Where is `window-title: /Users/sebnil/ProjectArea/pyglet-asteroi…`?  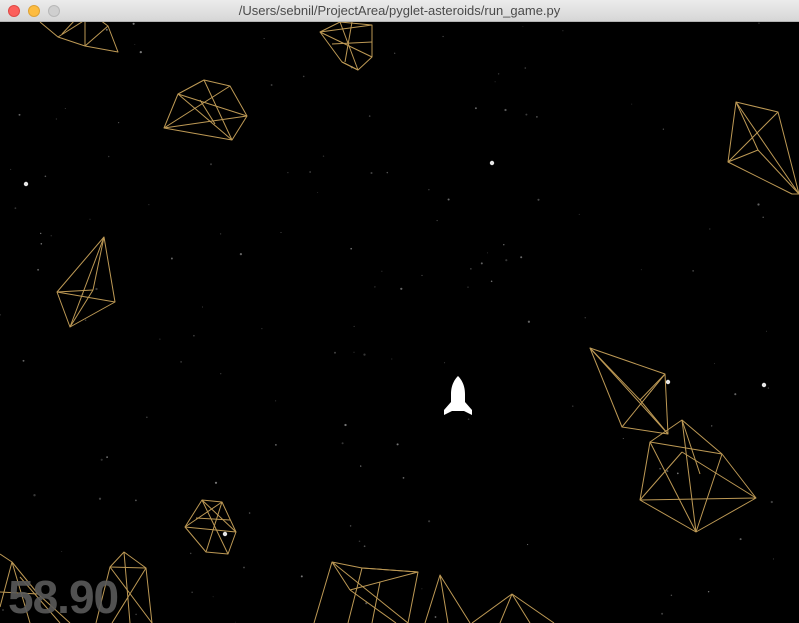 window-title: /Users/sebnil/ProjectArea/pyglet-asteroi… is located at coordinates (399, 10).